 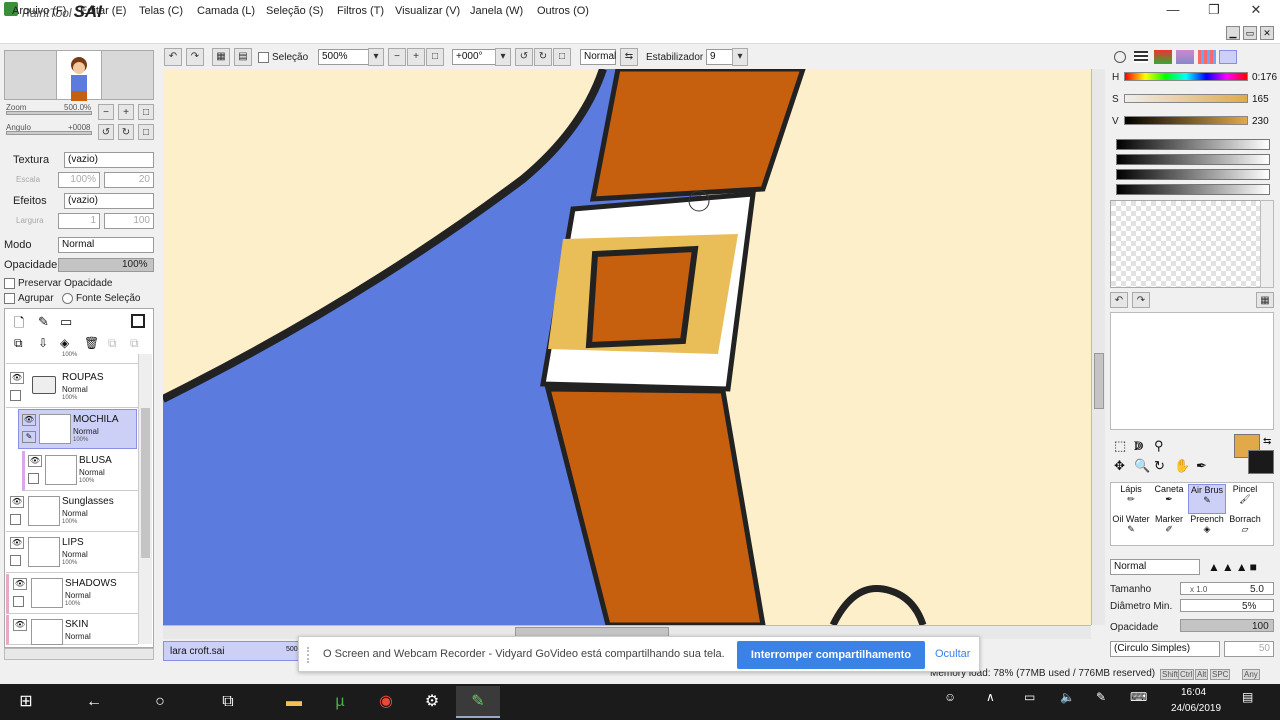 What do you see at coordinates (475, 57) in the screenshot?
I see `rotation-select: +000°` at bounding box center [475, 57].